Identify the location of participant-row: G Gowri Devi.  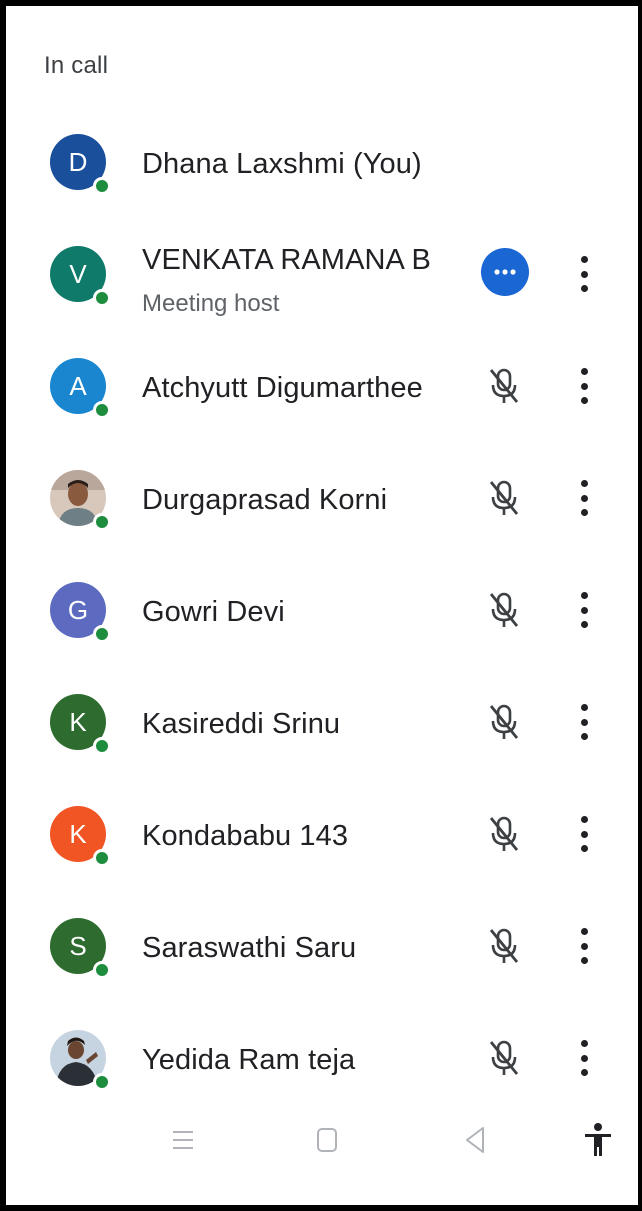
(322, 616).